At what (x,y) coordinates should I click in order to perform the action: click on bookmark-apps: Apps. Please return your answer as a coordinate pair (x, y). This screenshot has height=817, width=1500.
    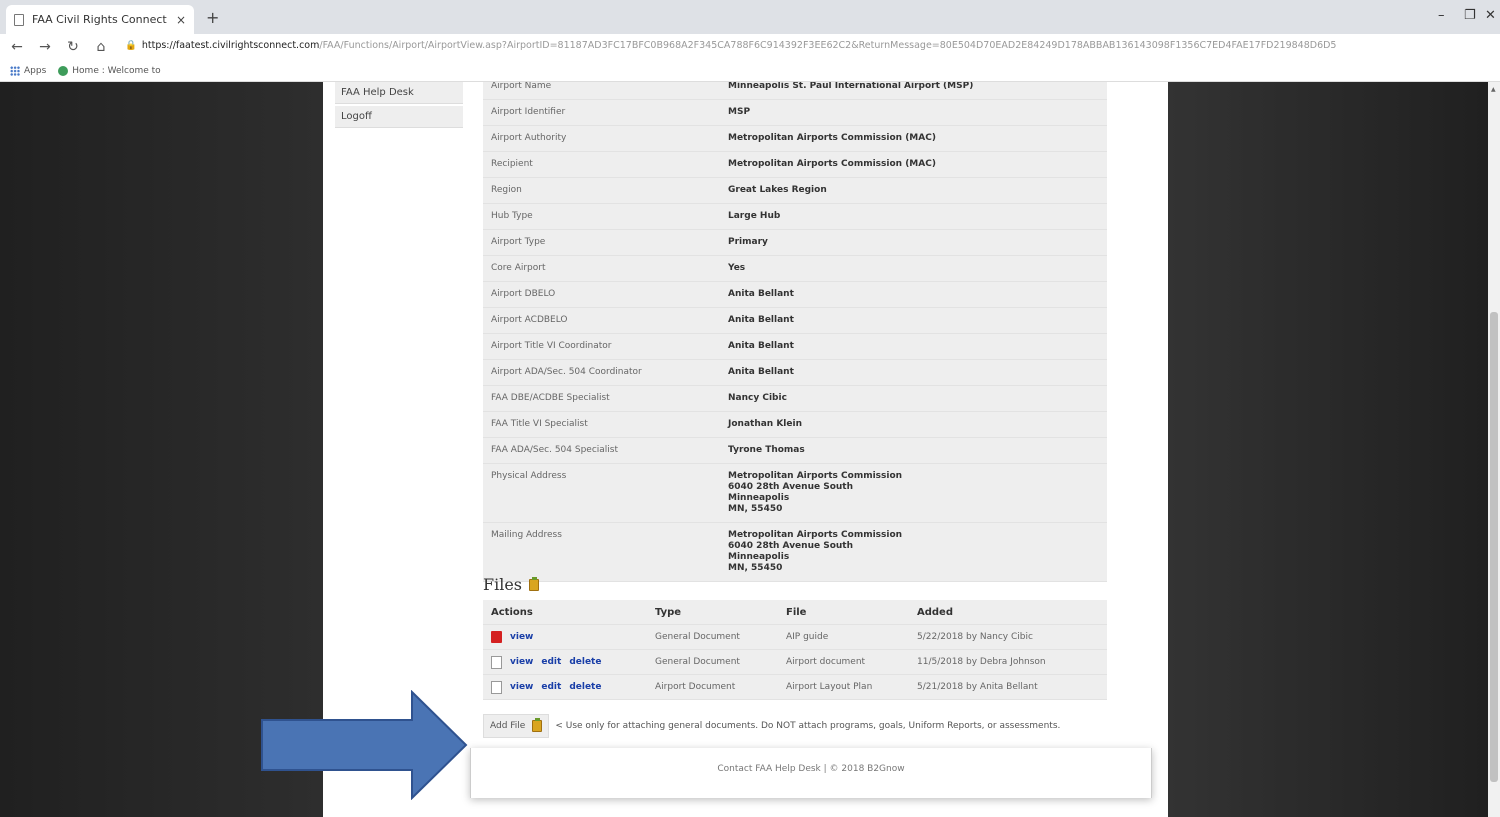
    Looking at the image, I should click on (28, 70).